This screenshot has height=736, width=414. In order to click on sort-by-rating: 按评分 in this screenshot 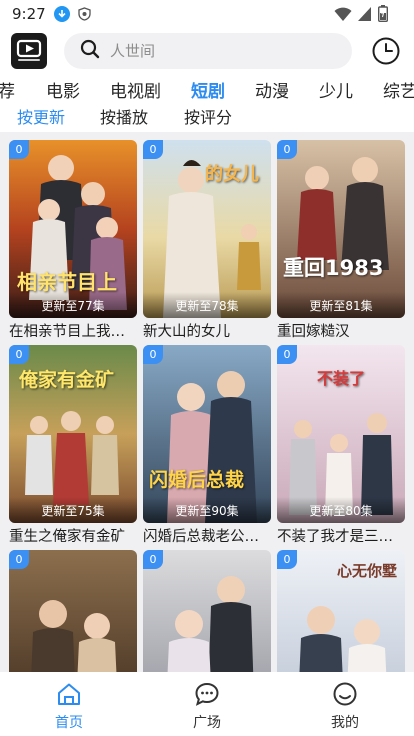, I will do `click(208, 118)`.